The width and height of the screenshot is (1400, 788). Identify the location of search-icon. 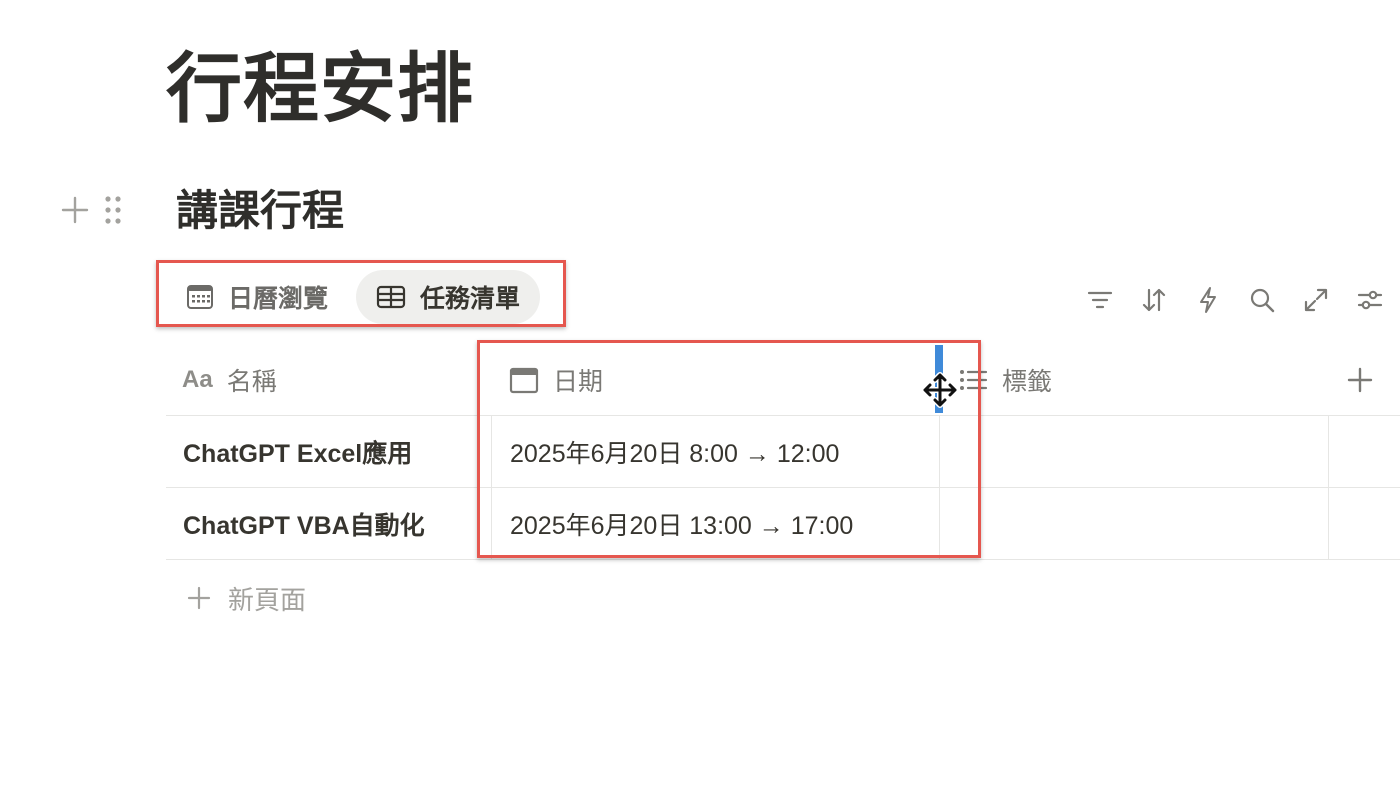
(1262, 300).